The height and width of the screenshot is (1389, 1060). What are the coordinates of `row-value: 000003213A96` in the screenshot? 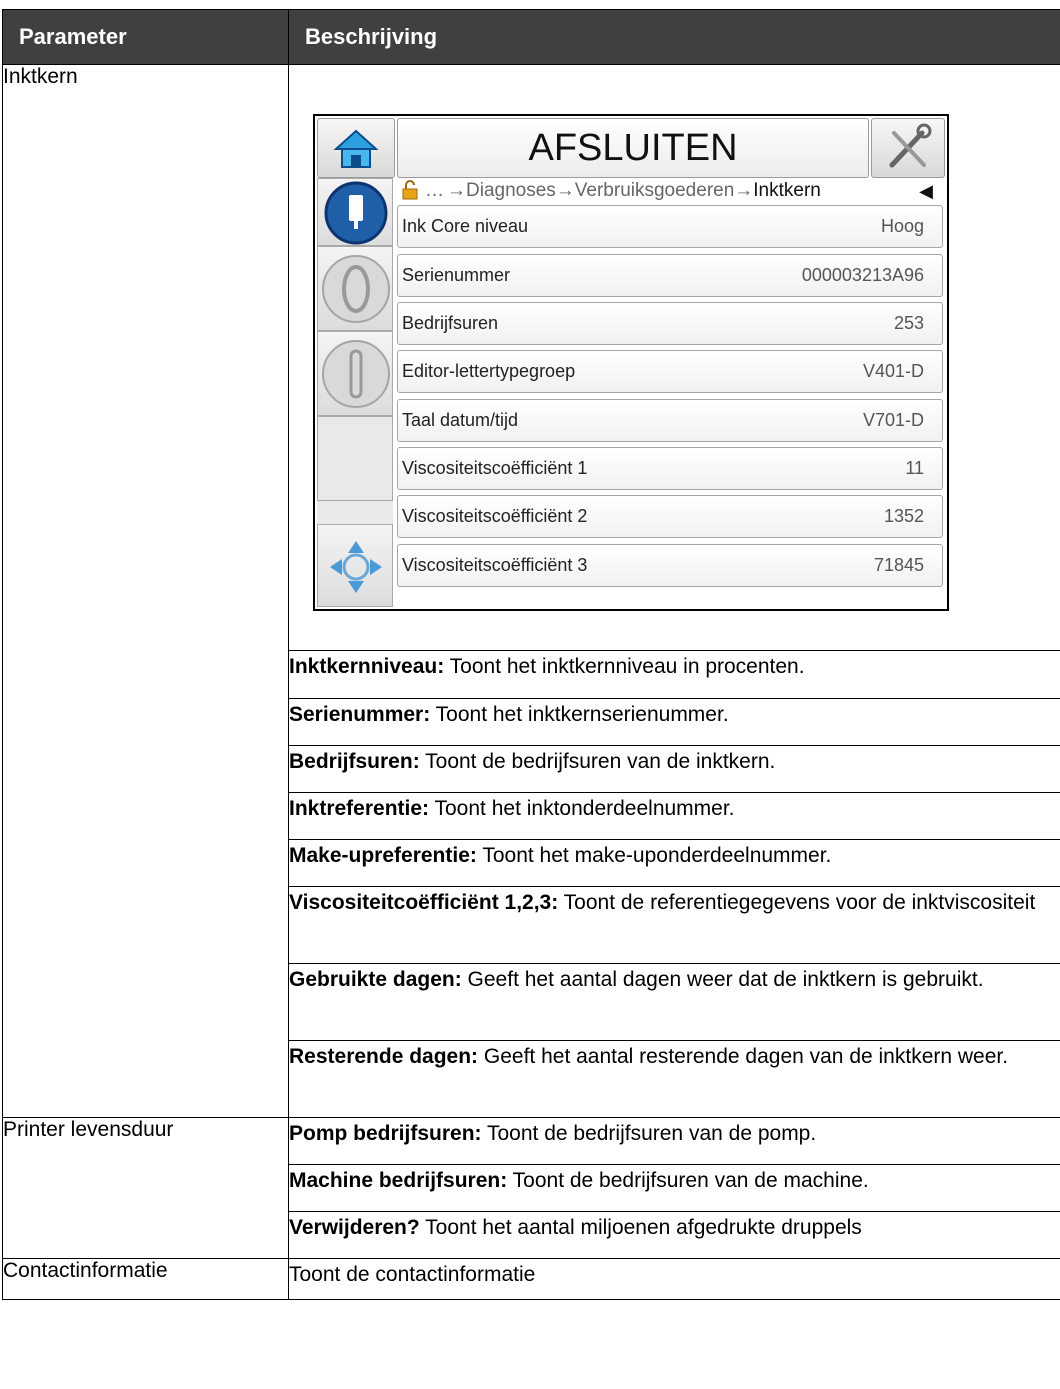 It's located at (862, 275).